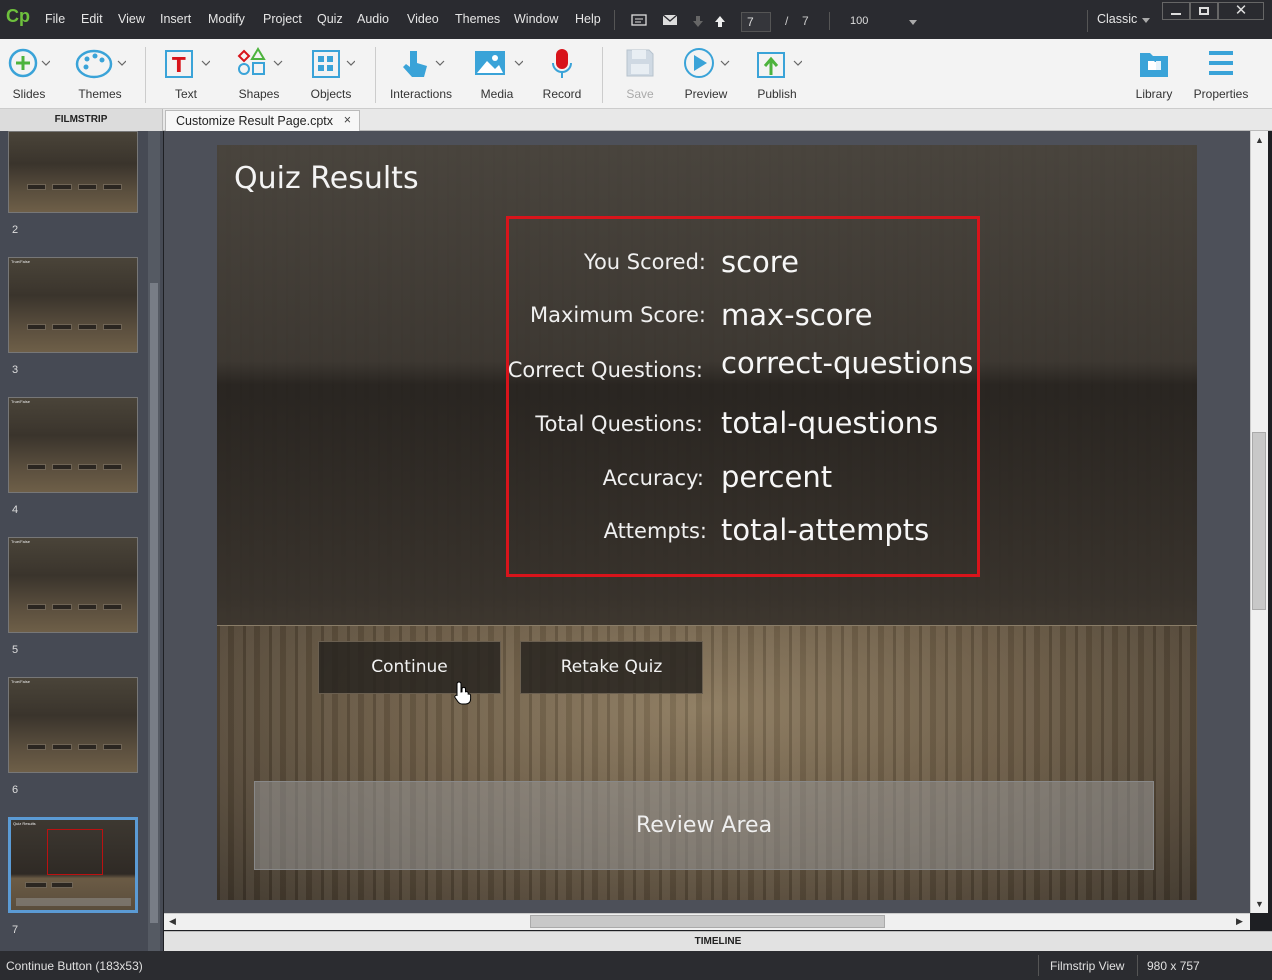 Image resolution: width=1272 pixels, height=980 pixels. I want to click on play-icon, so click(707, 63).